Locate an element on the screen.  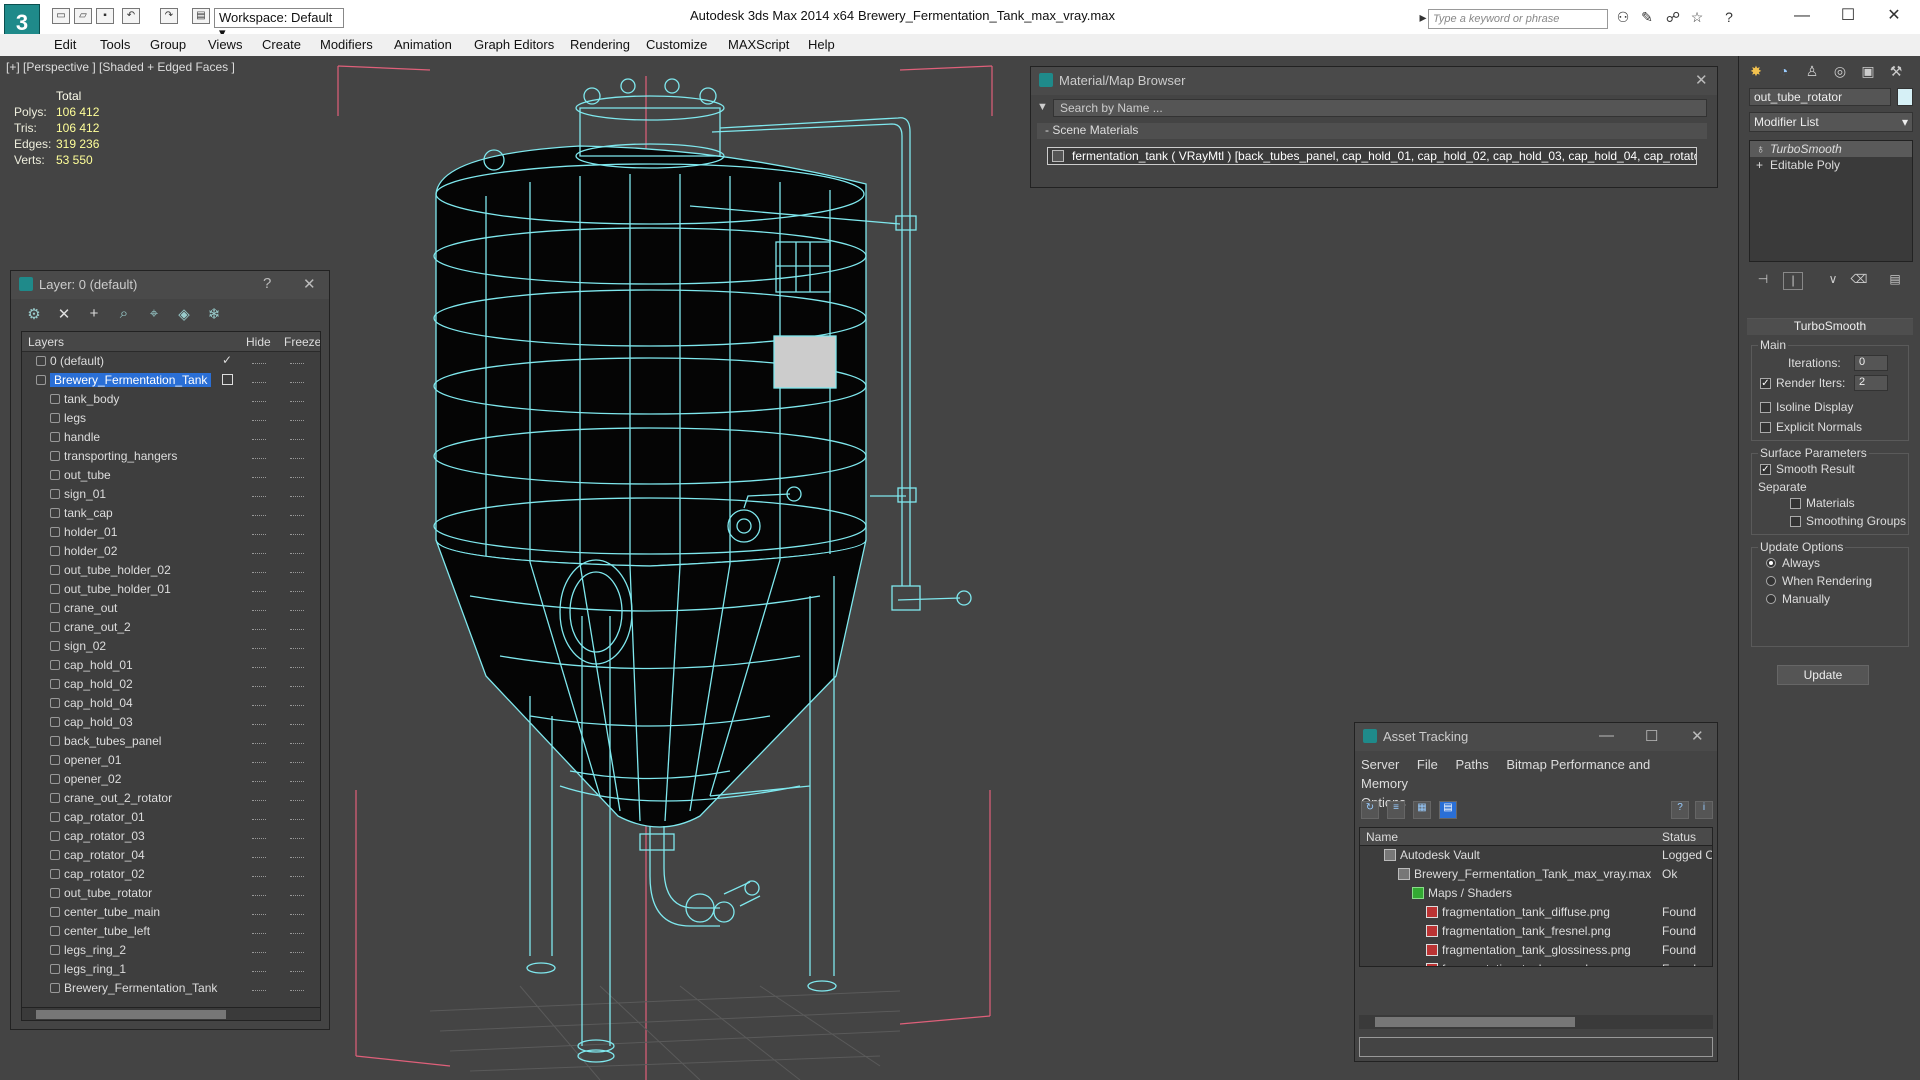
lightbulb-icon: ♁ is located at coordinates (1760, 149).